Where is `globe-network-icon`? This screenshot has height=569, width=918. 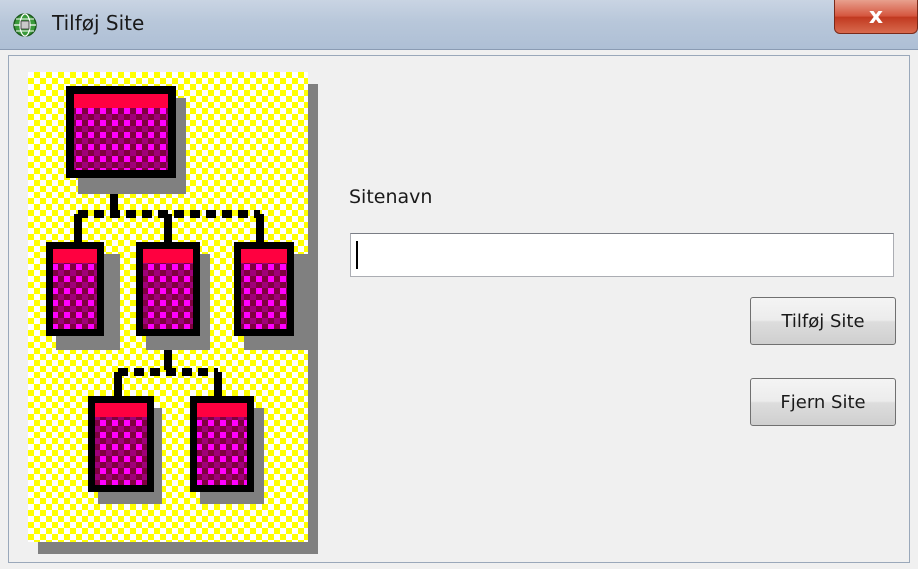
globe-network-icon is located at coordinates (25, 25).